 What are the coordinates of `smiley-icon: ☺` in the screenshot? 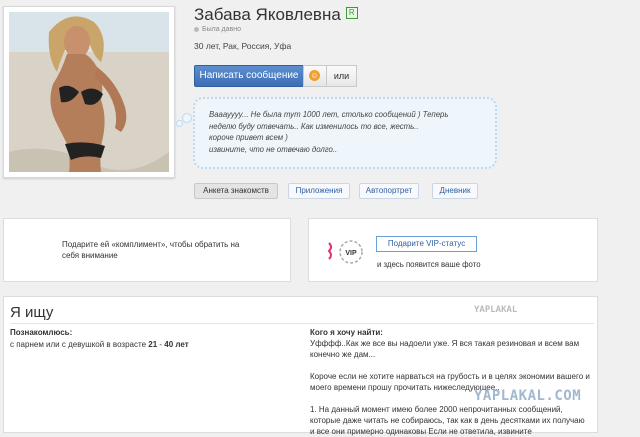 It's located at (314, 75).